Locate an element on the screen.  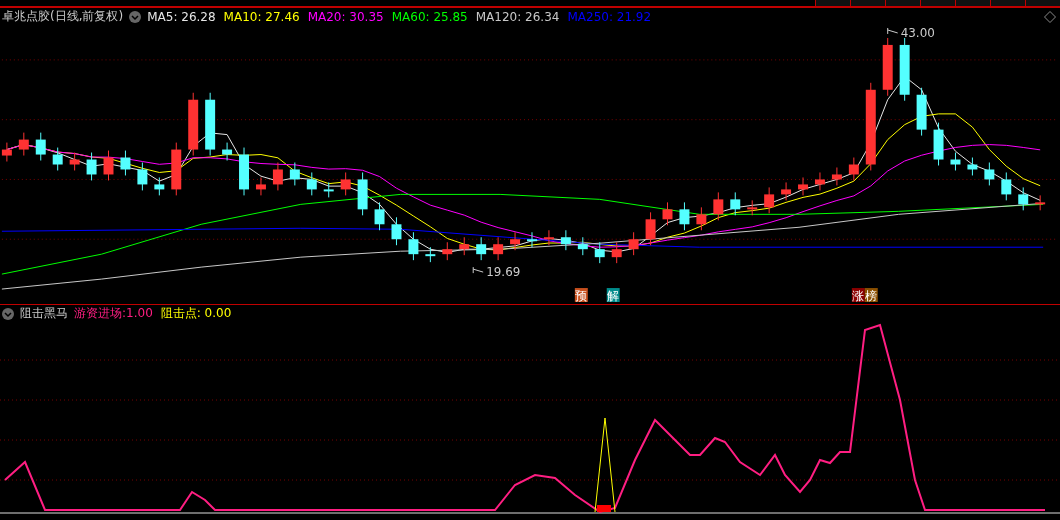
diamond-icon is located at coordinates (1050, 16).